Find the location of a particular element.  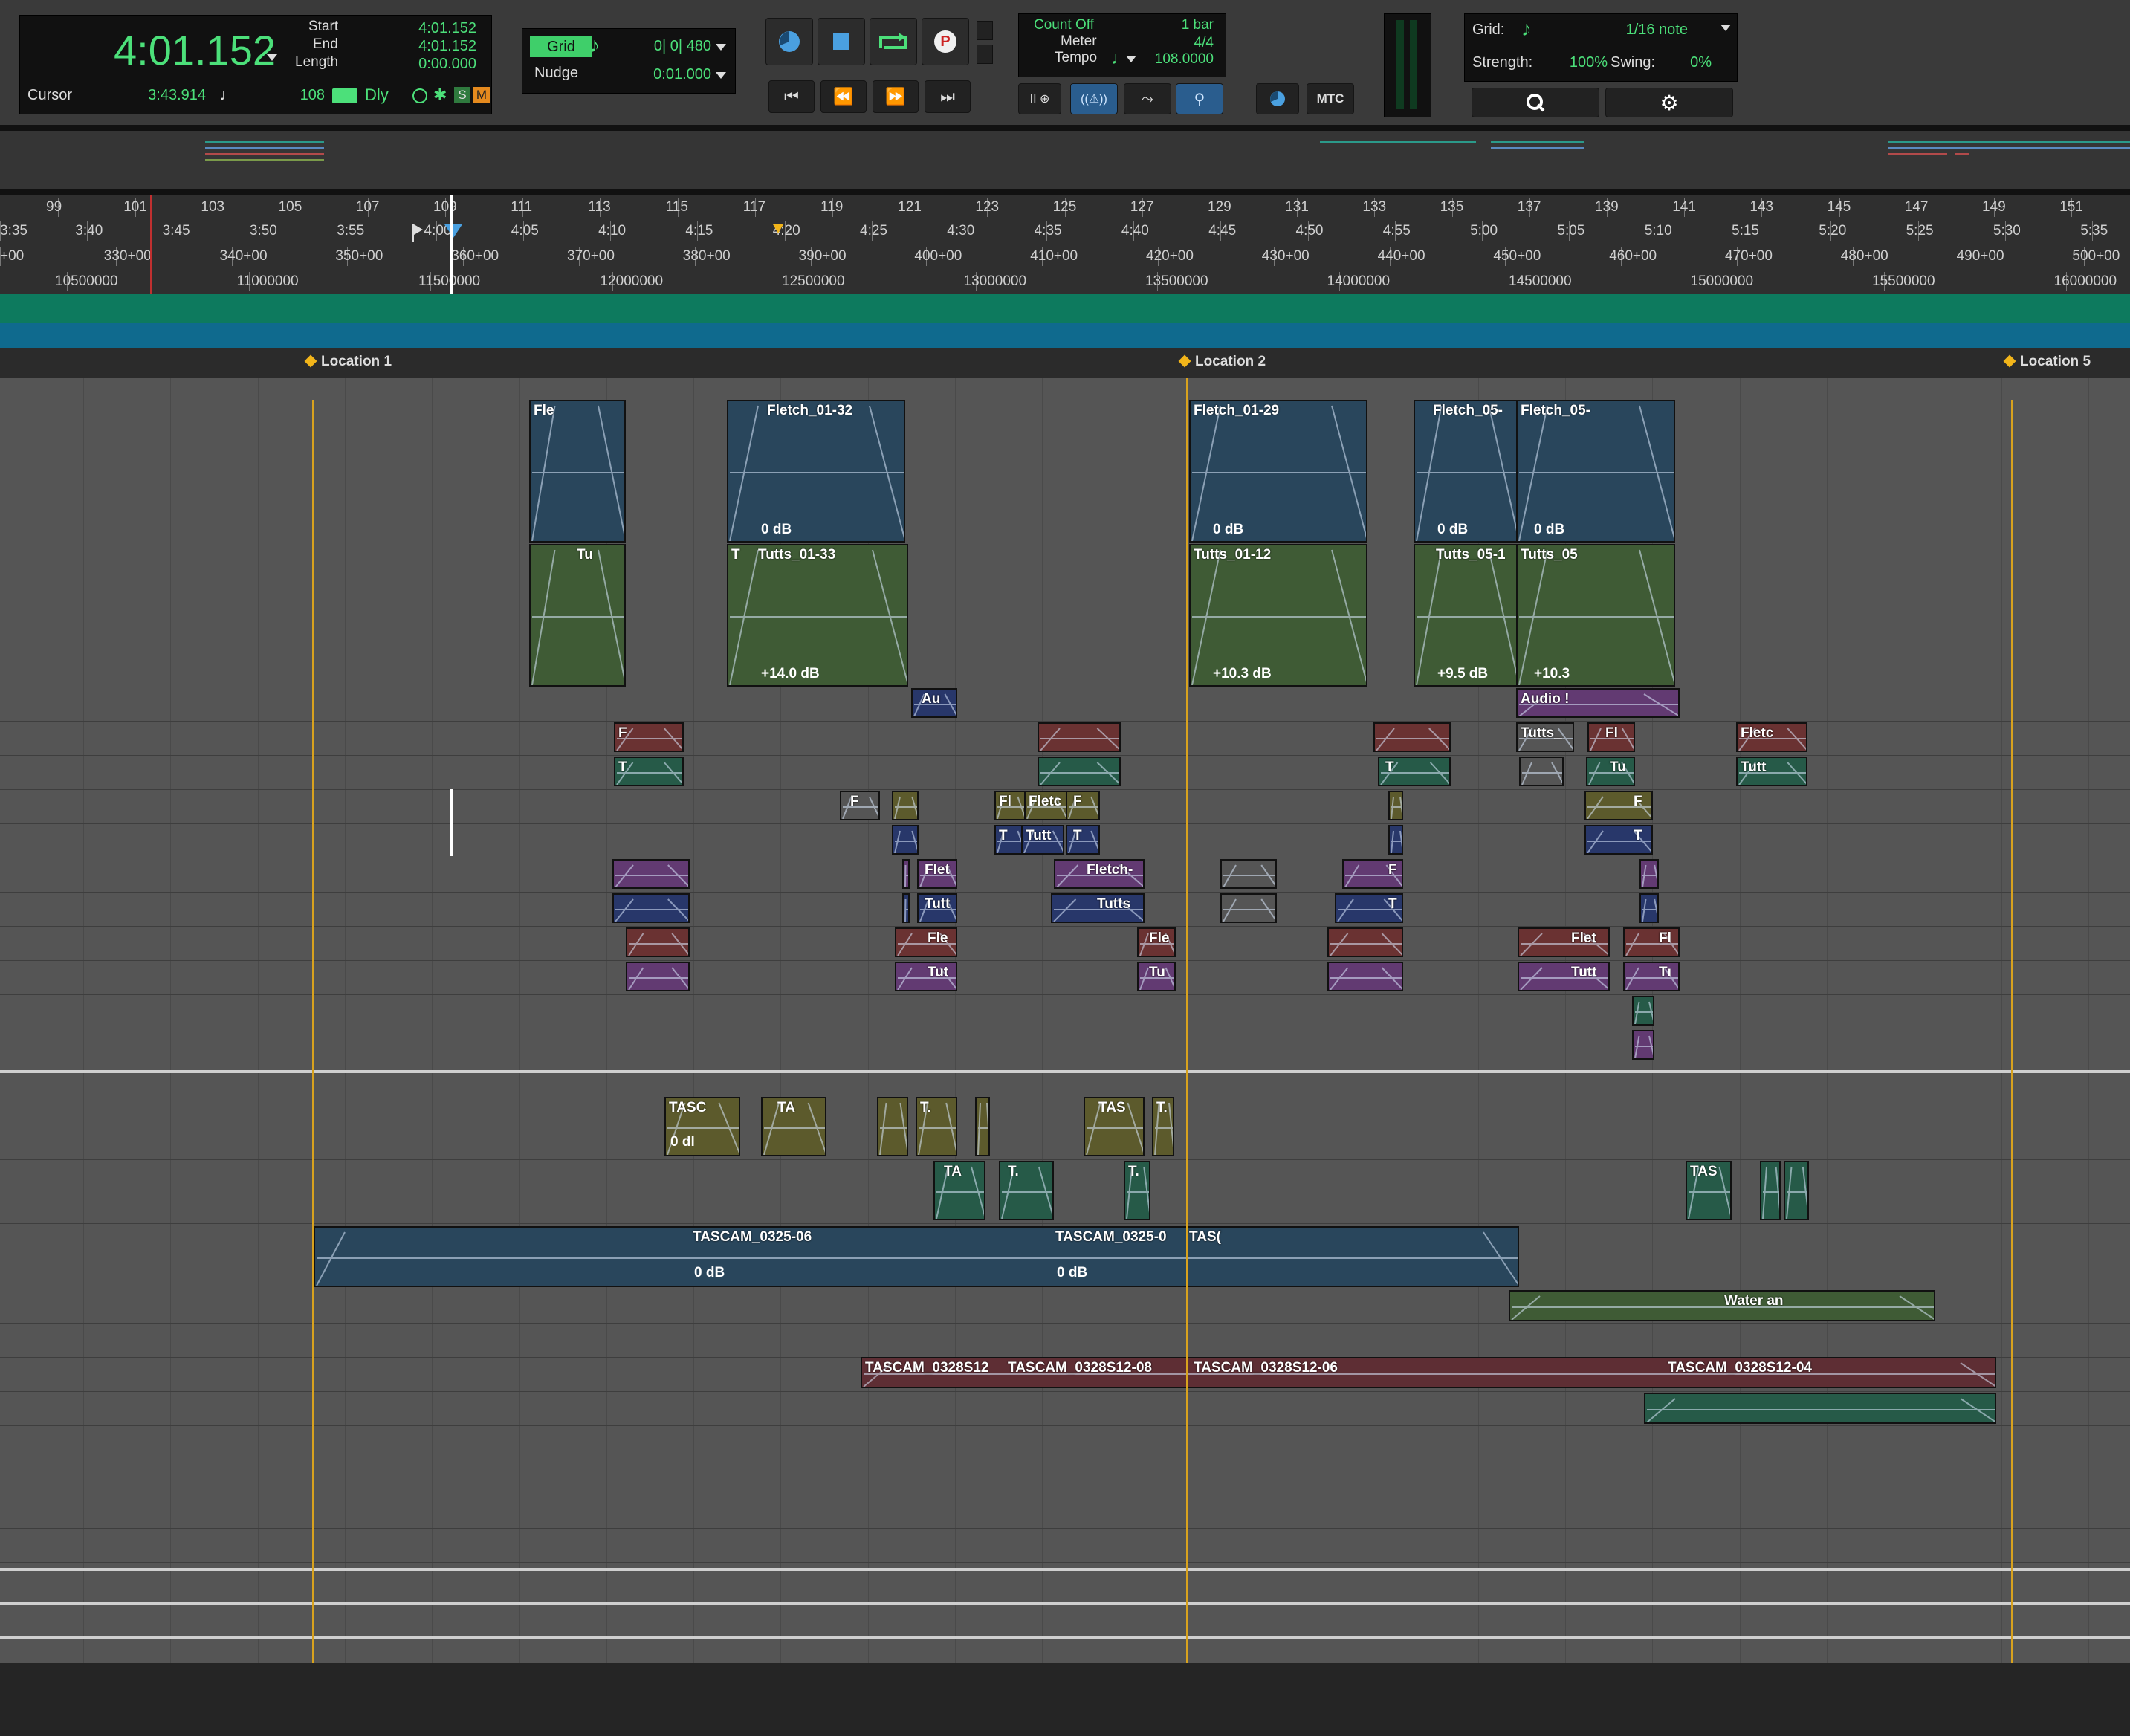

clip-t-t2c: T. is located at coordinates (1137, 1190).